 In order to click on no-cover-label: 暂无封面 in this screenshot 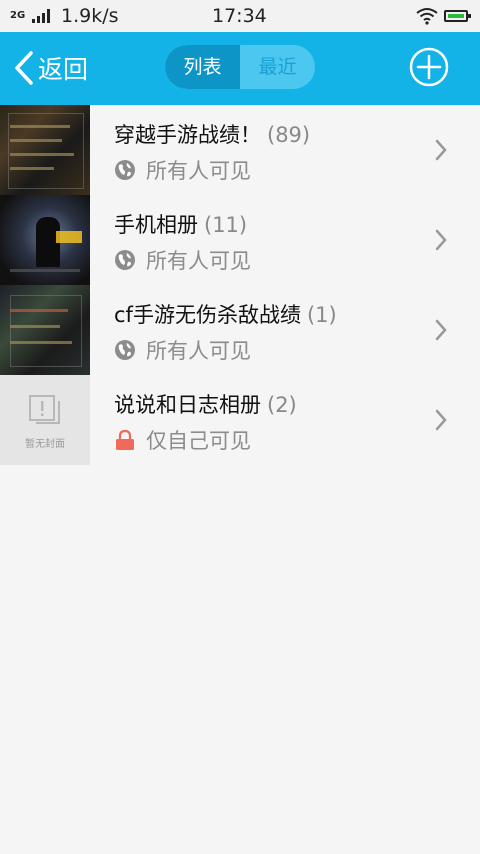, I will do `click(45, 444)`.